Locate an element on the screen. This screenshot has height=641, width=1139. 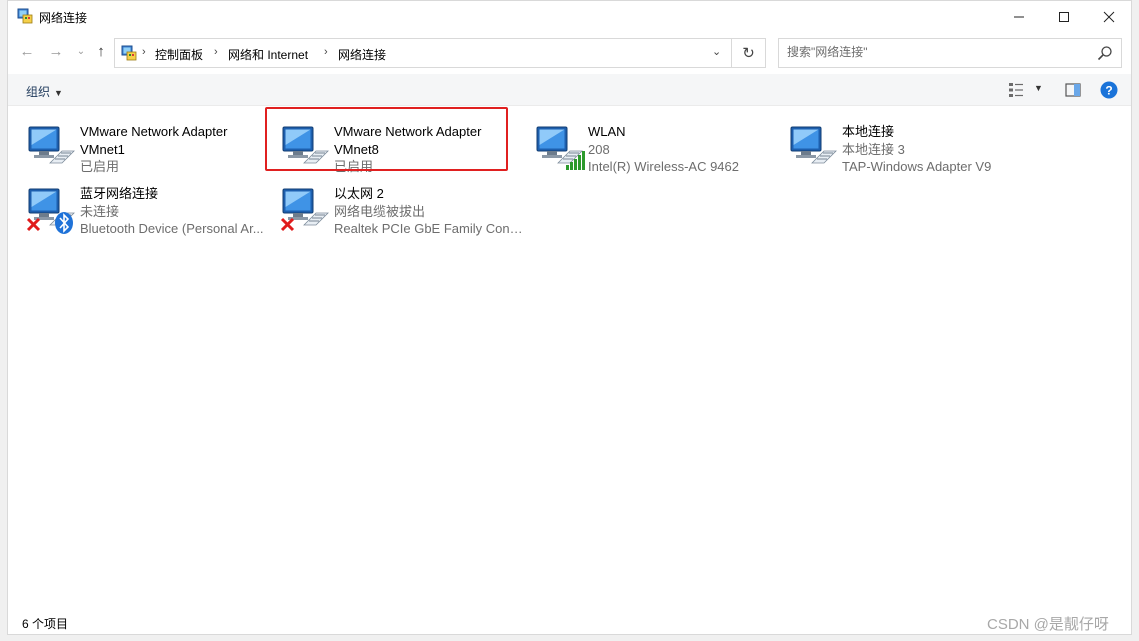
refresh-button: ↻ is located at coordinates (748, 53).